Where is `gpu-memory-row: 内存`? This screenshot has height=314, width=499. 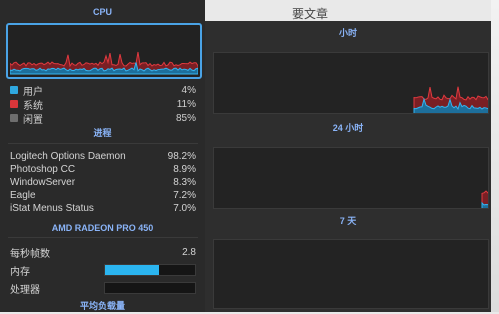 gpu-memory-row: 内存 is located at coordinates (103, 270).